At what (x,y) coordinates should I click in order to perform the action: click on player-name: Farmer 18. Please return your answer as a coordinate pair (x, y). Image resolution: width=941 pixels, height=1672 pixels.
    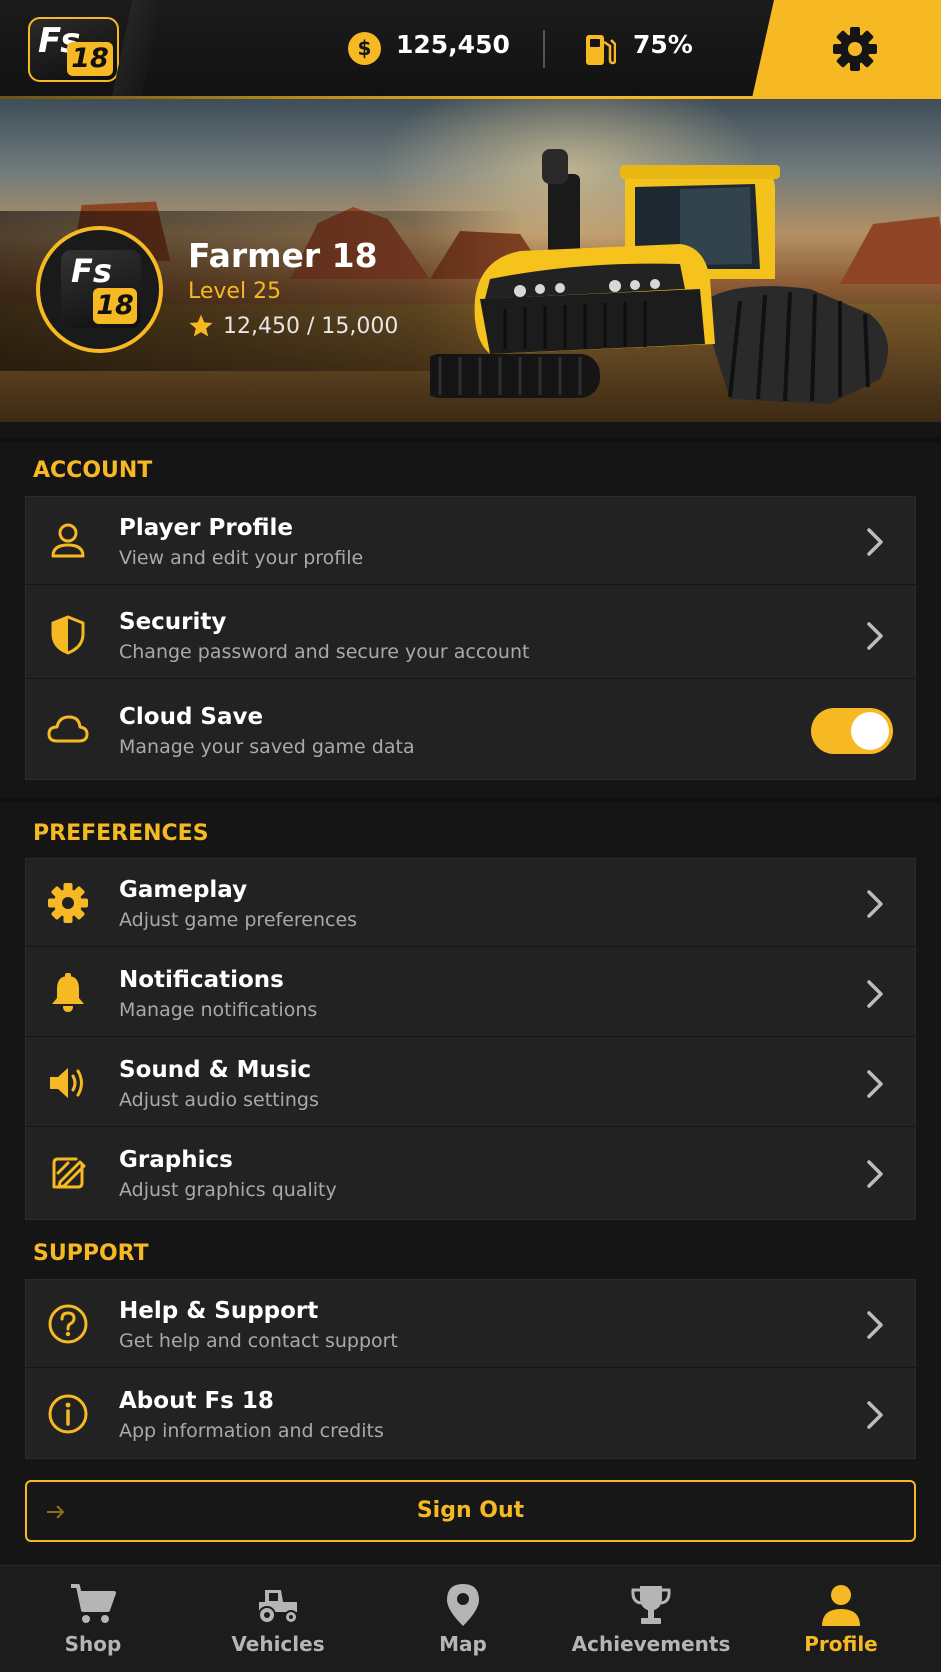
    Looking at the image, I should click on (283, 255).